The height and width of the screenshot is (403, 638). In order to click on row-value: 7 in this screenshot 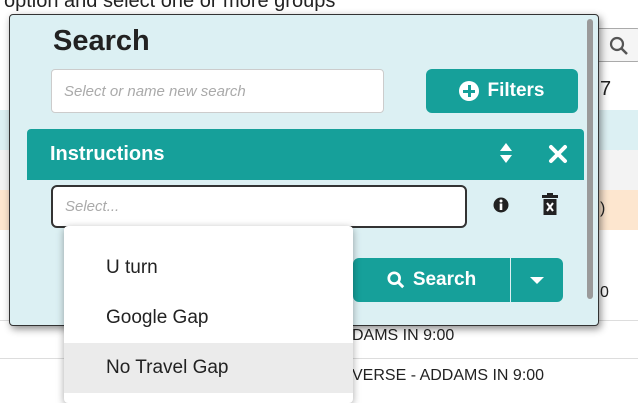, I will do `click(606, 89)`.